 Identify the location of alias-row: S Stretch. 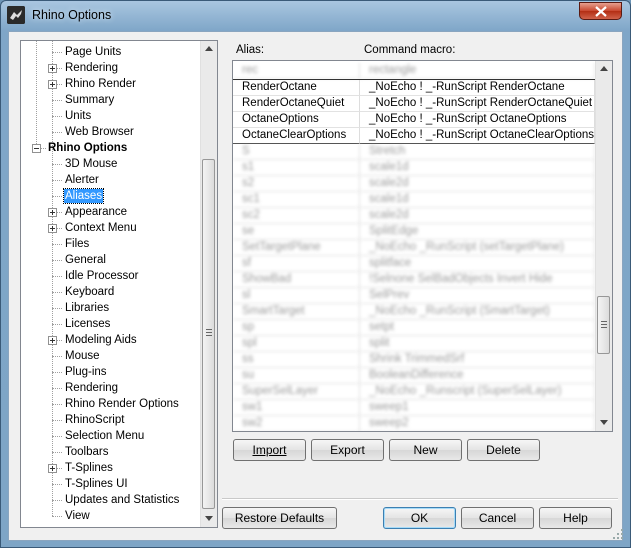
(414, 152).